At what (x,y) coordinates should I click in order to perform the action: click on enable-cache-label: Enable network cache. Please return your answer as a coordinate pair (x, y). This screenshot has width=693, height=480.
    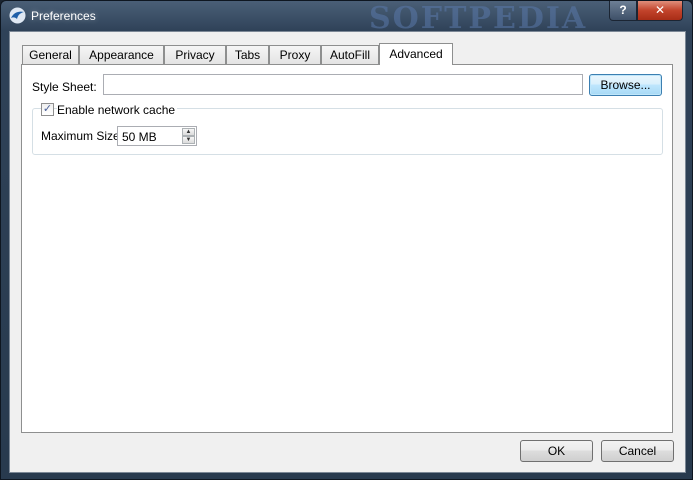
    Looking at the image, I should click on (117, 110).